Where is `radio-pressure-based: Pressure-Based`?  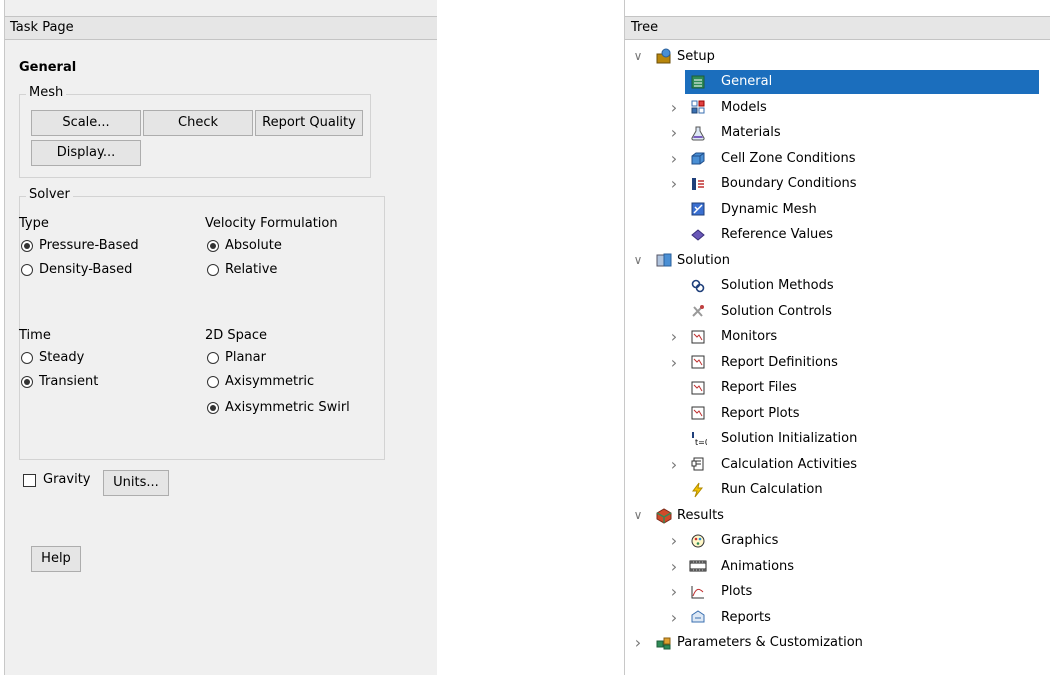
radio-pressure-based: Pressure-Based is located at coordinates (80, 245).